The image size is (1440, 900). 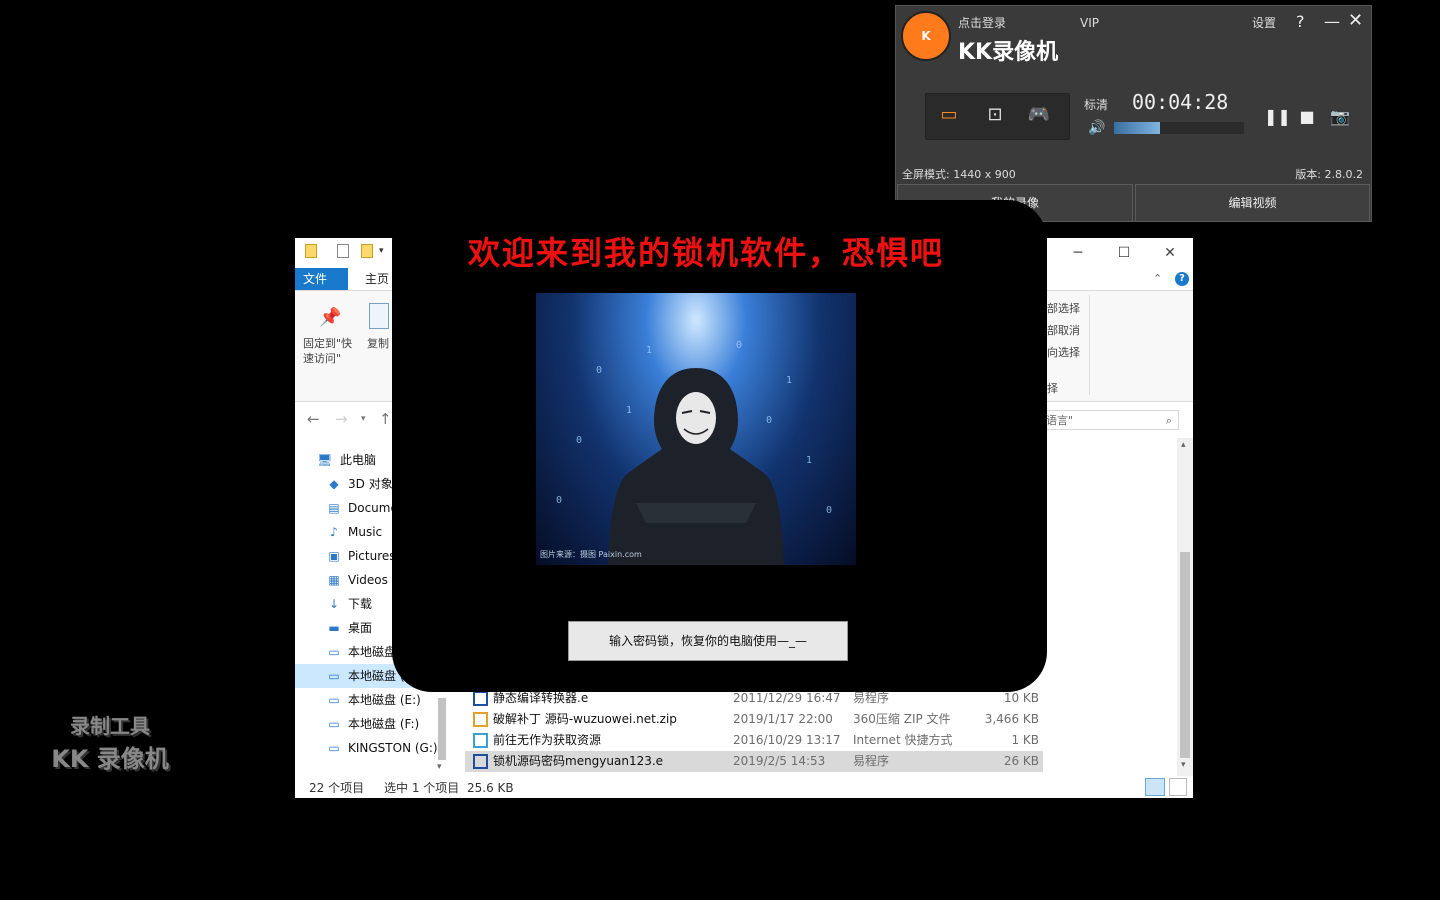 I want to click on collapse-ribbon-icon: ⌃, so click(x=1157, y=278).